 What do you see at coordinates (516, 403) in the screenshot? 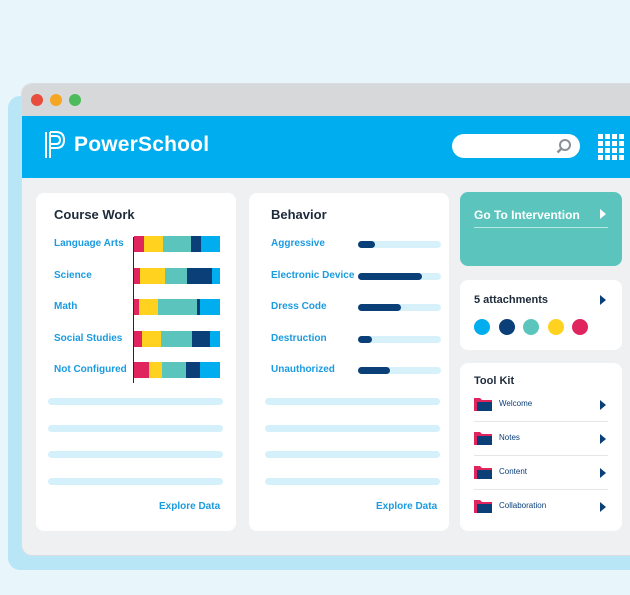
I see `toolkit-item-label: Welcome` at bounding box center [516, 403].